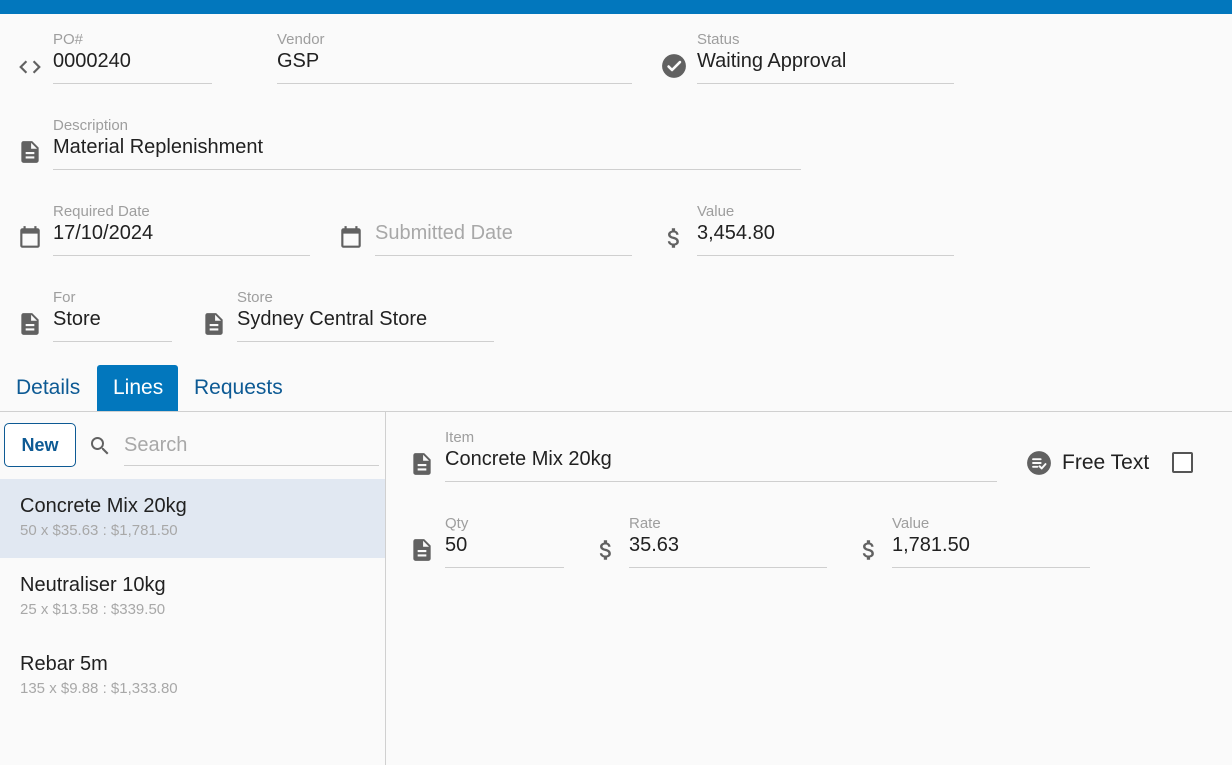  I want to click on list-item-subtitle: 135 x $9.88 : $1,333.80, so click(99, 688).